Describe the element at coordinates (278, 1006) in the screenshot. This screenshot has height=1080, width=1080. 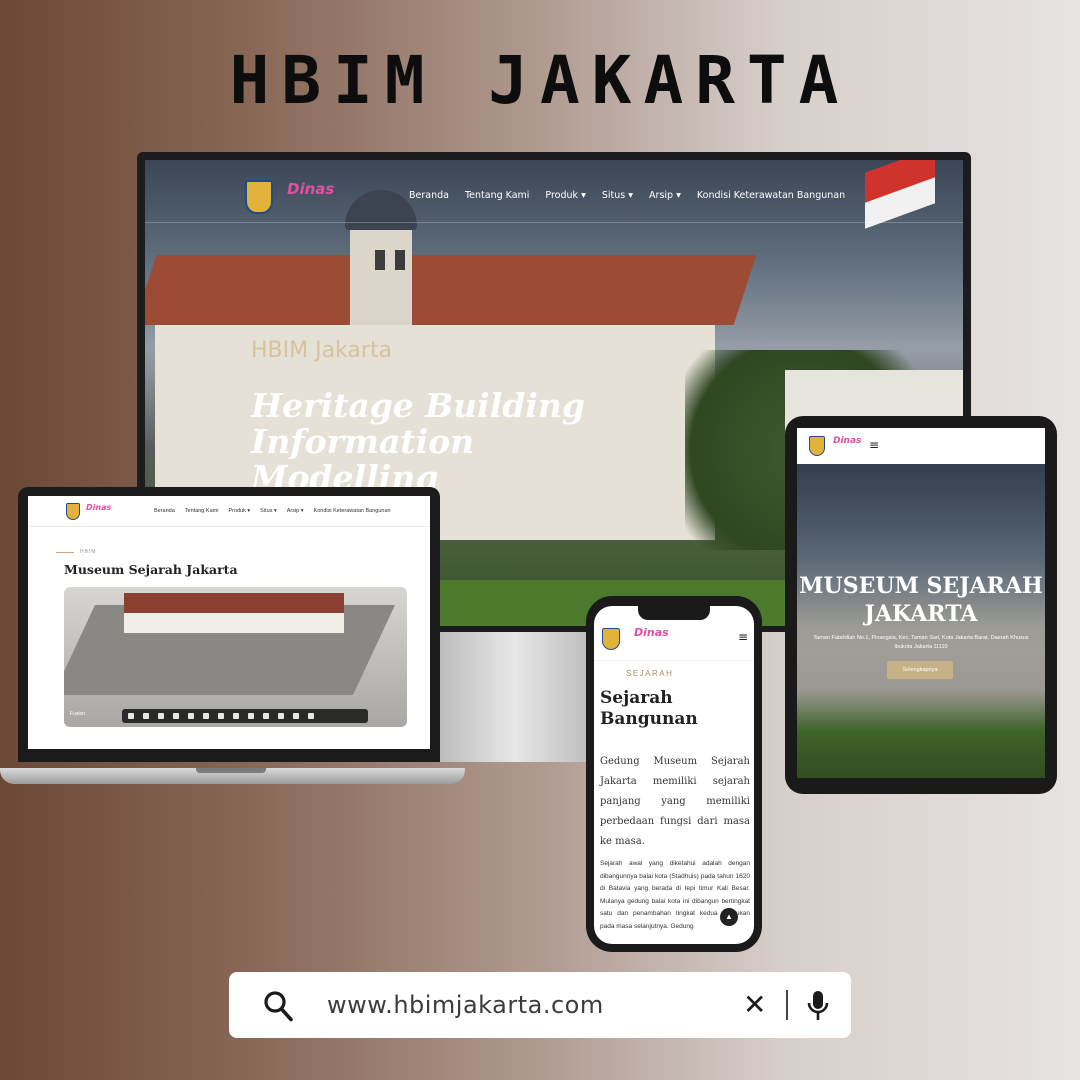
I see `search-icon` at that location.